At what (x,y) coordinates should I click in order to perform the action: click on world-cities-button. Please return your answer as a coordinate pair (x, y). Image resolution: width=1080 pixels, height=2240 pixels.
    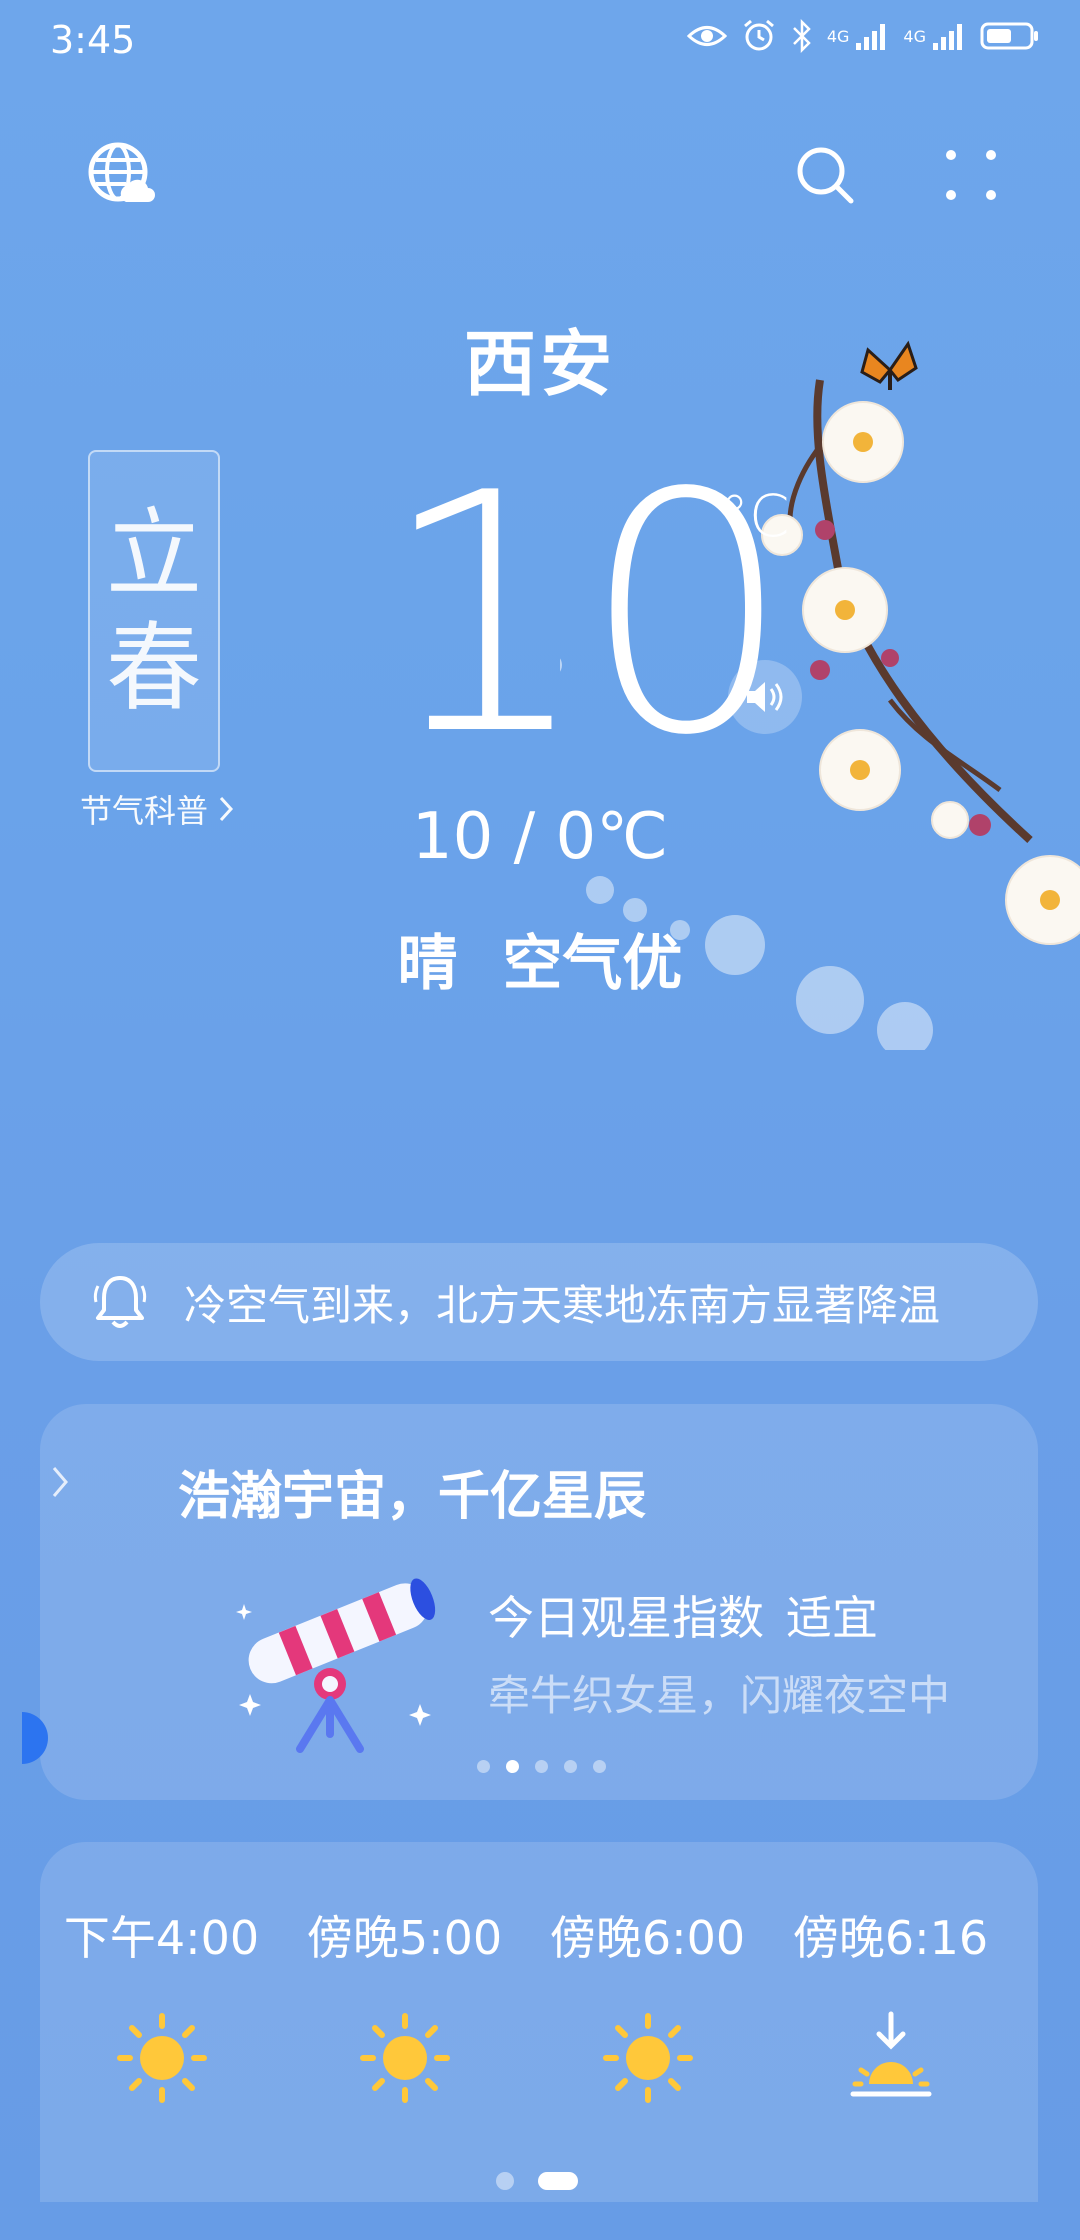
    Looking at the image, I should click on (121, 175).